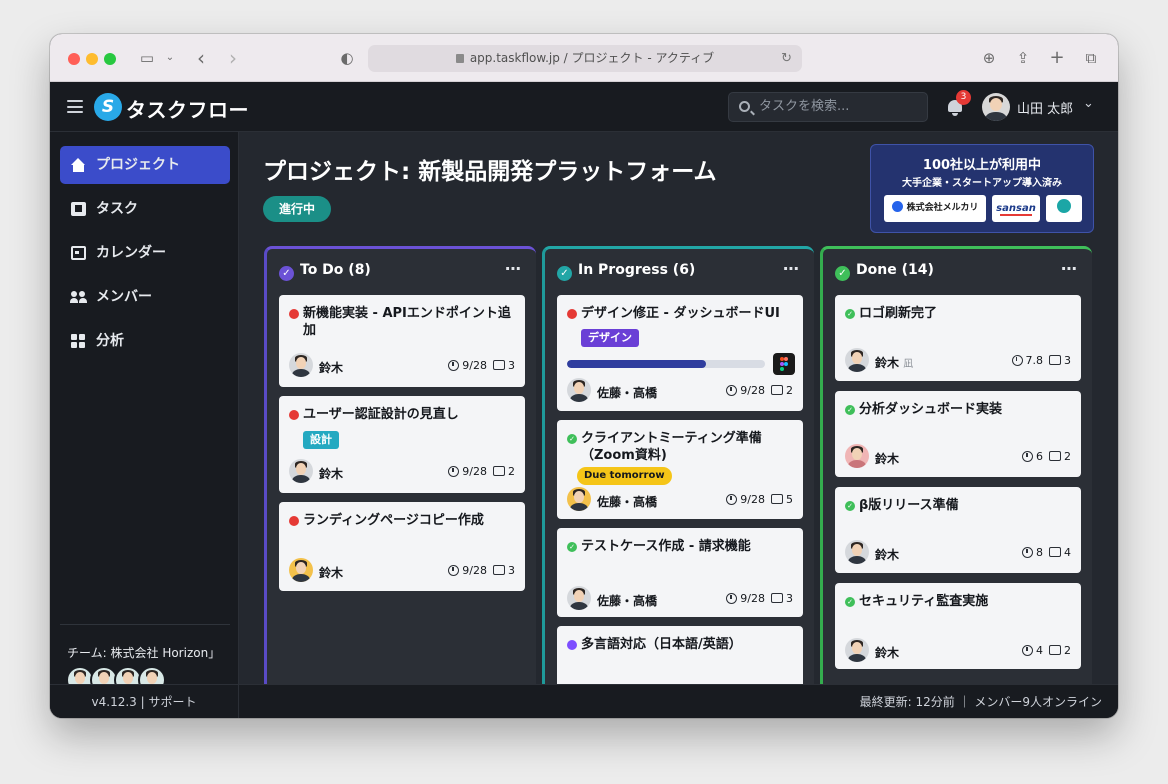 The image size is (1168, 784). What do you see at coordinates (671, 447) in the screenshot?
I see `card-title: クライアントミーティング準備（Zoom資料)` at bounding box center [671, 447].